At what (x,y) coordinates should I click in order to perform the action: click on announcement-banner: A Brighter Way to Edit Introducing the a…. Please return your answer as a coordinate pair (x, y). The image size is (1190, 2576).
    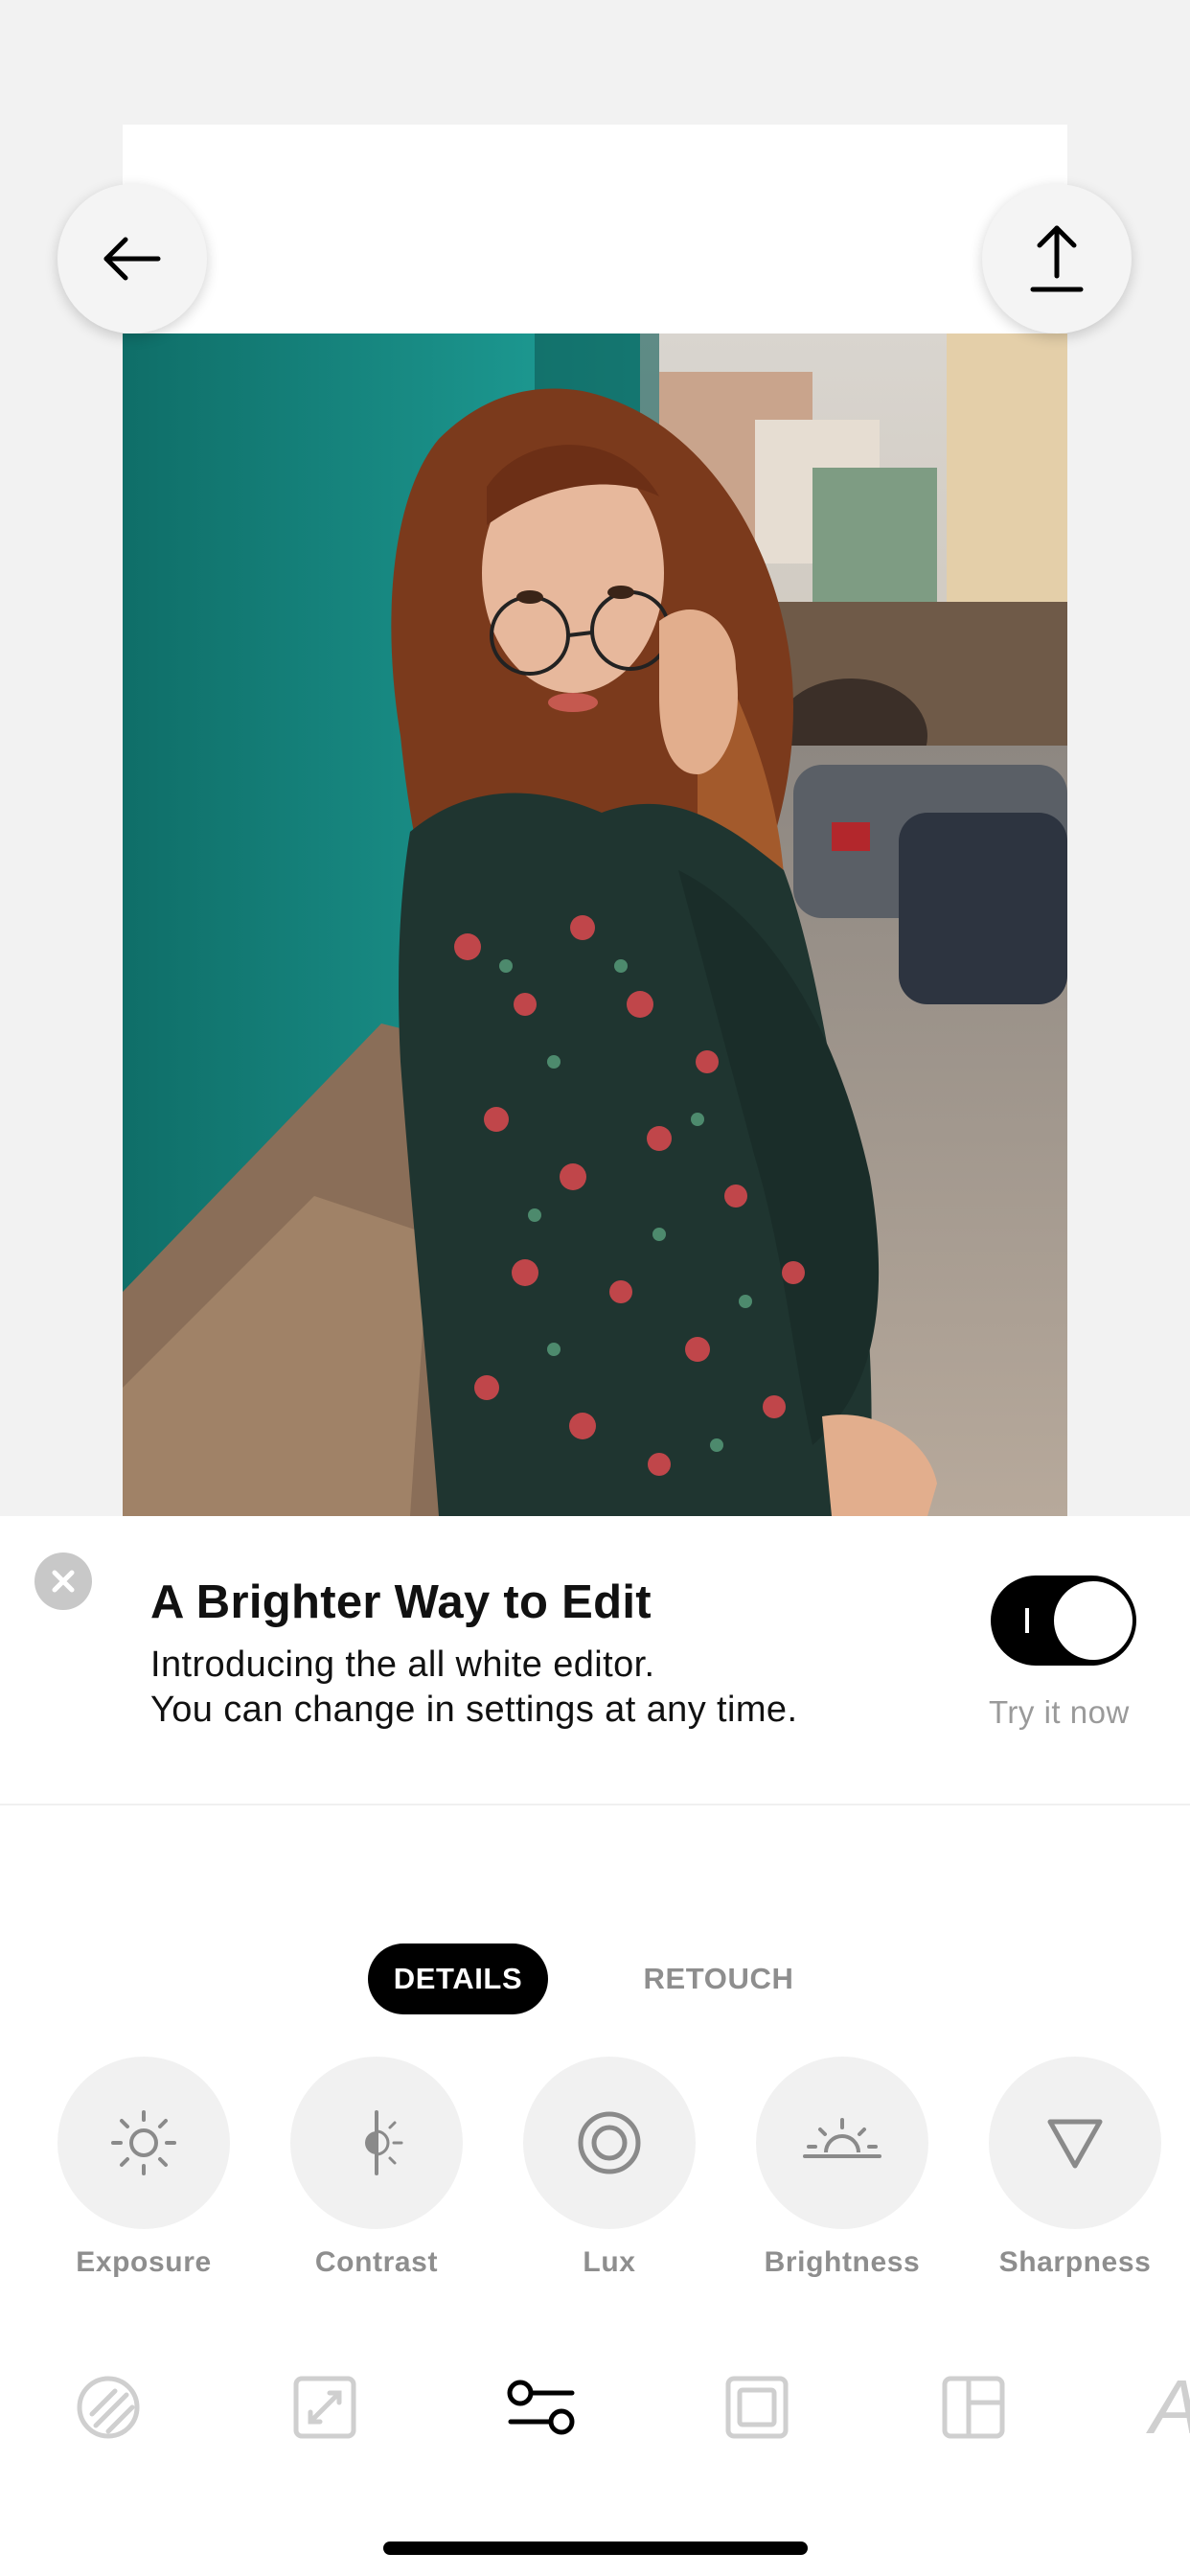
    Looking at the image, I should click on (595, 1661).